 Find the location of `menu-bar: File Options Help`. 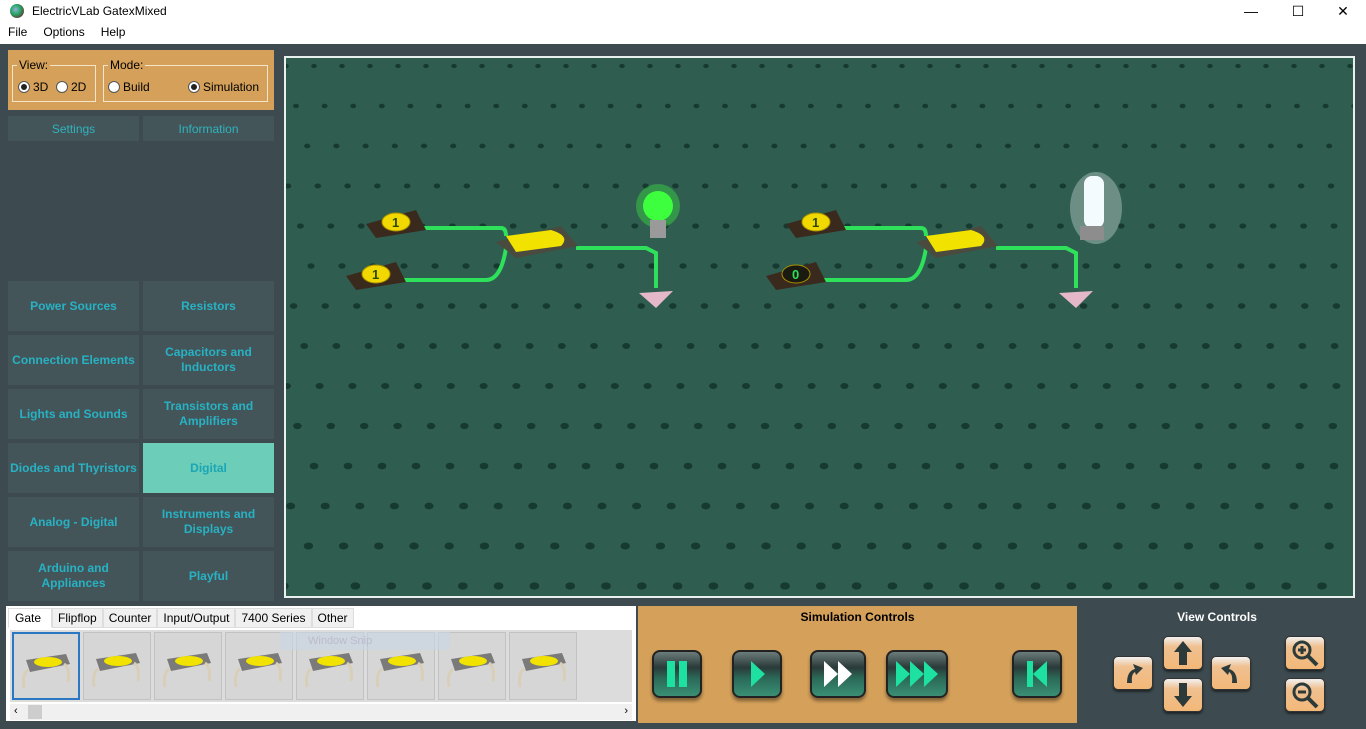

menu-bar: File Options Help is located at coordinates (683, 32).